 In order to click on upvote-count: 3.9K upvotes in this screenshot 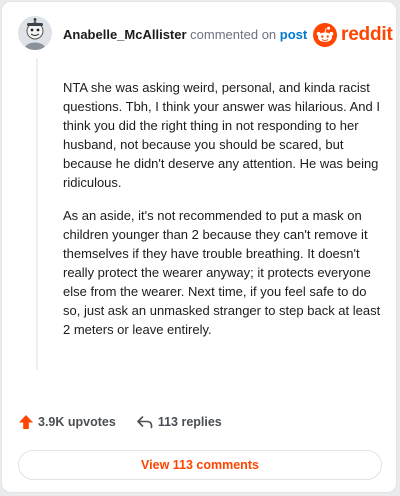, I will do `click(77, 422)`.